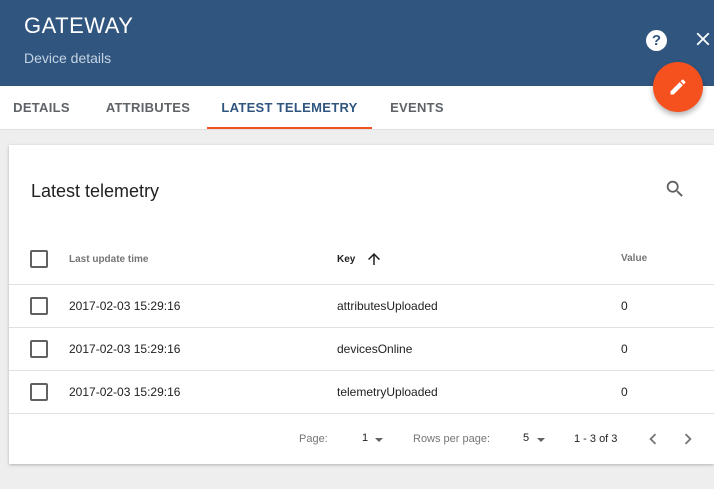 This screenshot has height=489, width=714. What do you see at coordinates (526, 438) in the screenshot?
I see `rows-per-page-value: 5` at bounding box center [526, 438].